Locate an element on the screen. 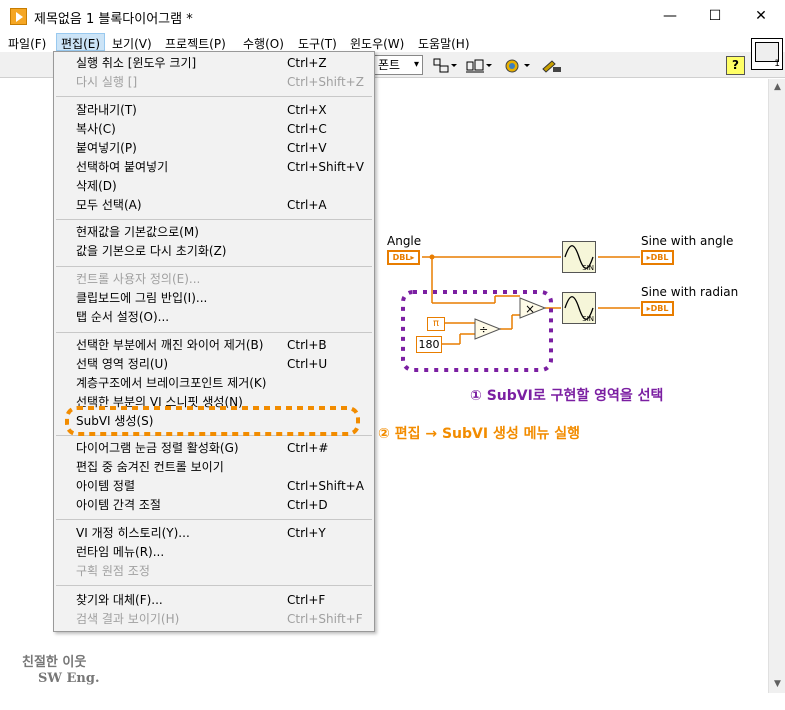  menu-remove-breakpoints: 계층구조에서 브레이크포인트 제거(K) is located at coordinates (224, 383).